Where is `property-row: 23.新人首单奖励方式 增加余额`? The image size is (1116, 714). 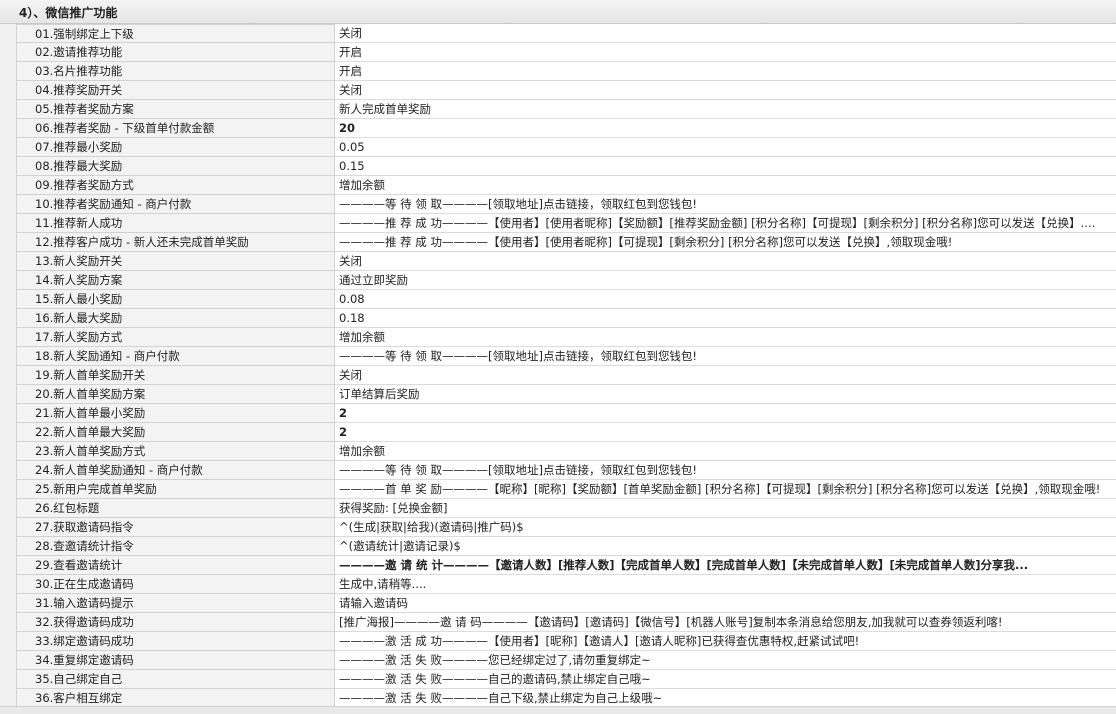 property-row: 23.新人首单奖励方式 增加余额 is located at coordinates (558, 451).